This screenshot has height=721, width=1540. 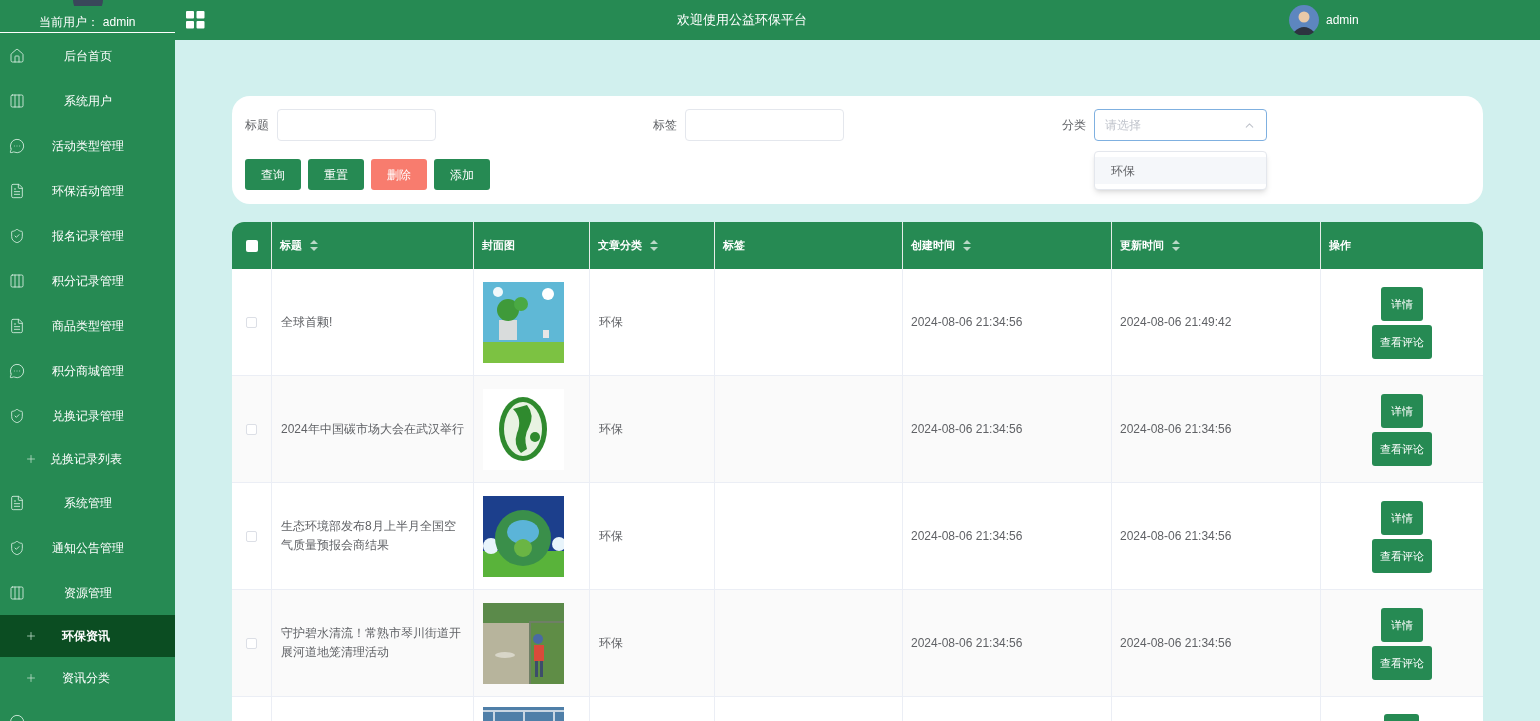 What do you see at coordinates (87, 370) in the screenshot?
I see `sidebar-item: 积分商城管理` at bounding box center [87, 370].